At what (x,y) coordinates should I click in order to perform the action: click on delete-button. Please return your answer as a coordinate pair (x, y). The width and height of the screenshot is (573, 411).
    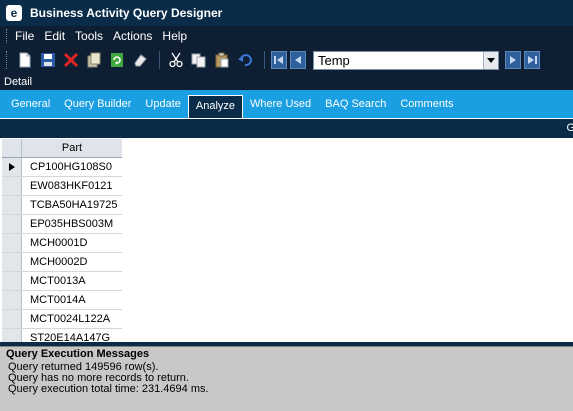
    Looking at the image, I should click on (71, 60).